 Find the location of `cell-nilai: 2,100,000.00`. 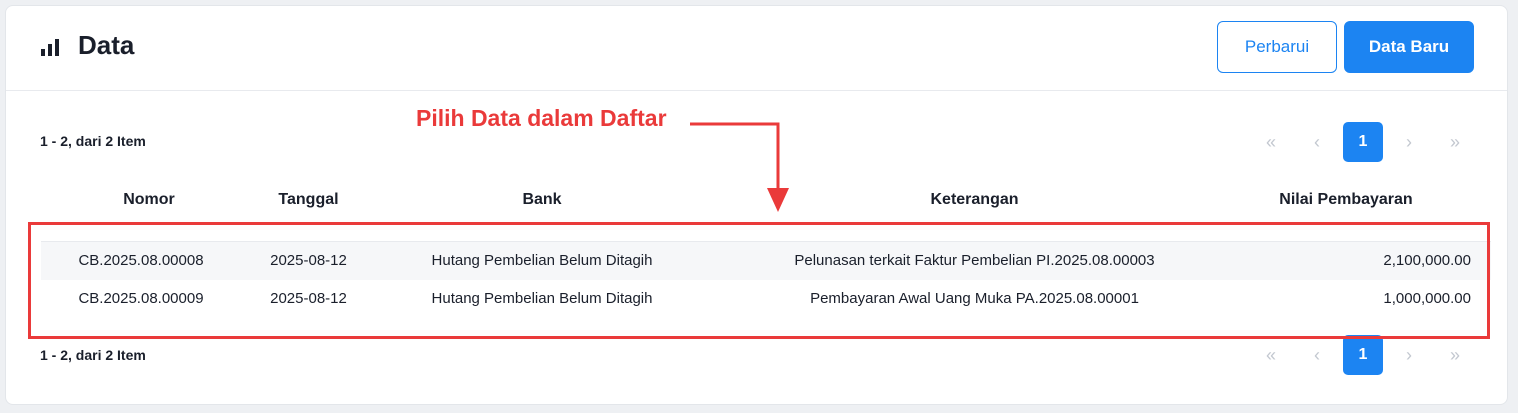

cell-nilai: 2,100,000.00 is located at coordinates (1427, 260).